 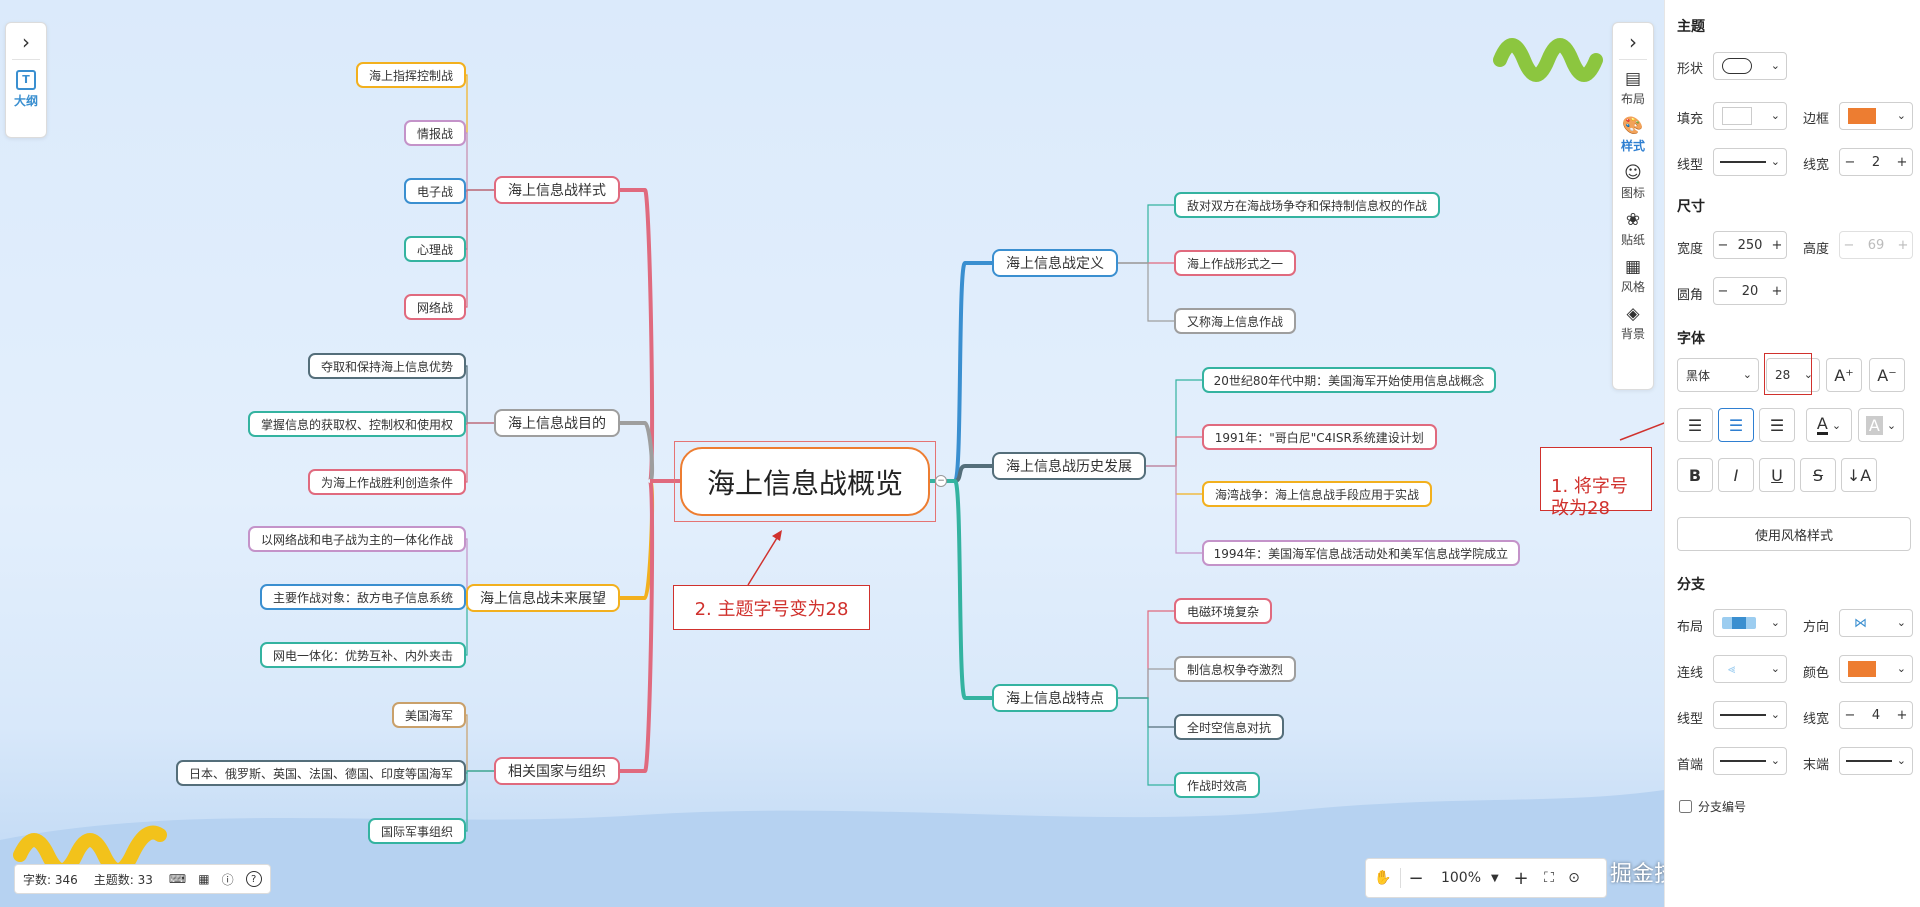 What do you see at coordinates (1633, 87) in the screenshot?
I see `side-tab-0: ▤ 布局` at bounding box center [1633, 87].